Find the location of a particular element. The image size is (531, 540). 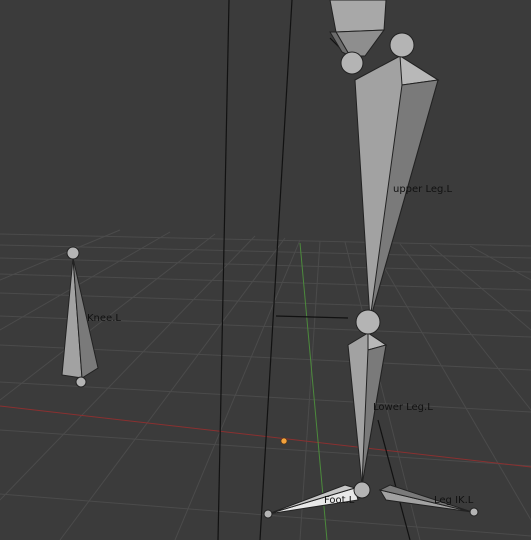

bone-label-knee: Knee.L is located at coordinates (104, 318).